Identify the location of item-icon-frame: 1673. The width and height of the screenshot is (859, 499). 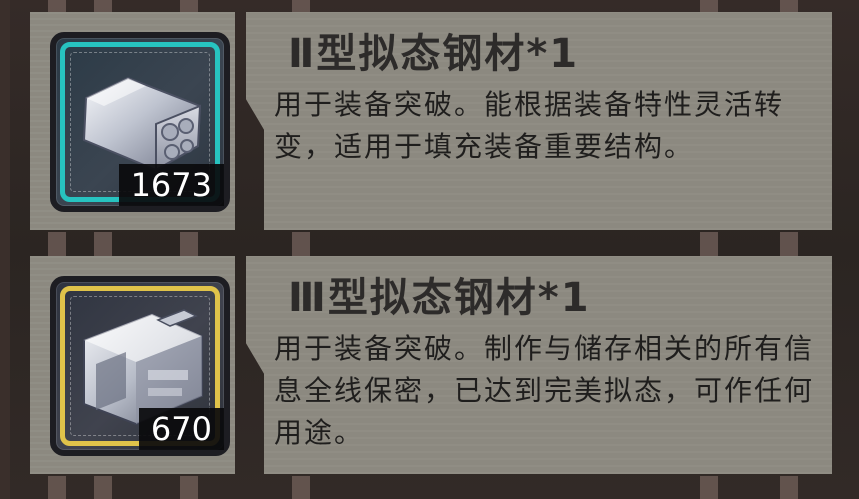
(140, 122).